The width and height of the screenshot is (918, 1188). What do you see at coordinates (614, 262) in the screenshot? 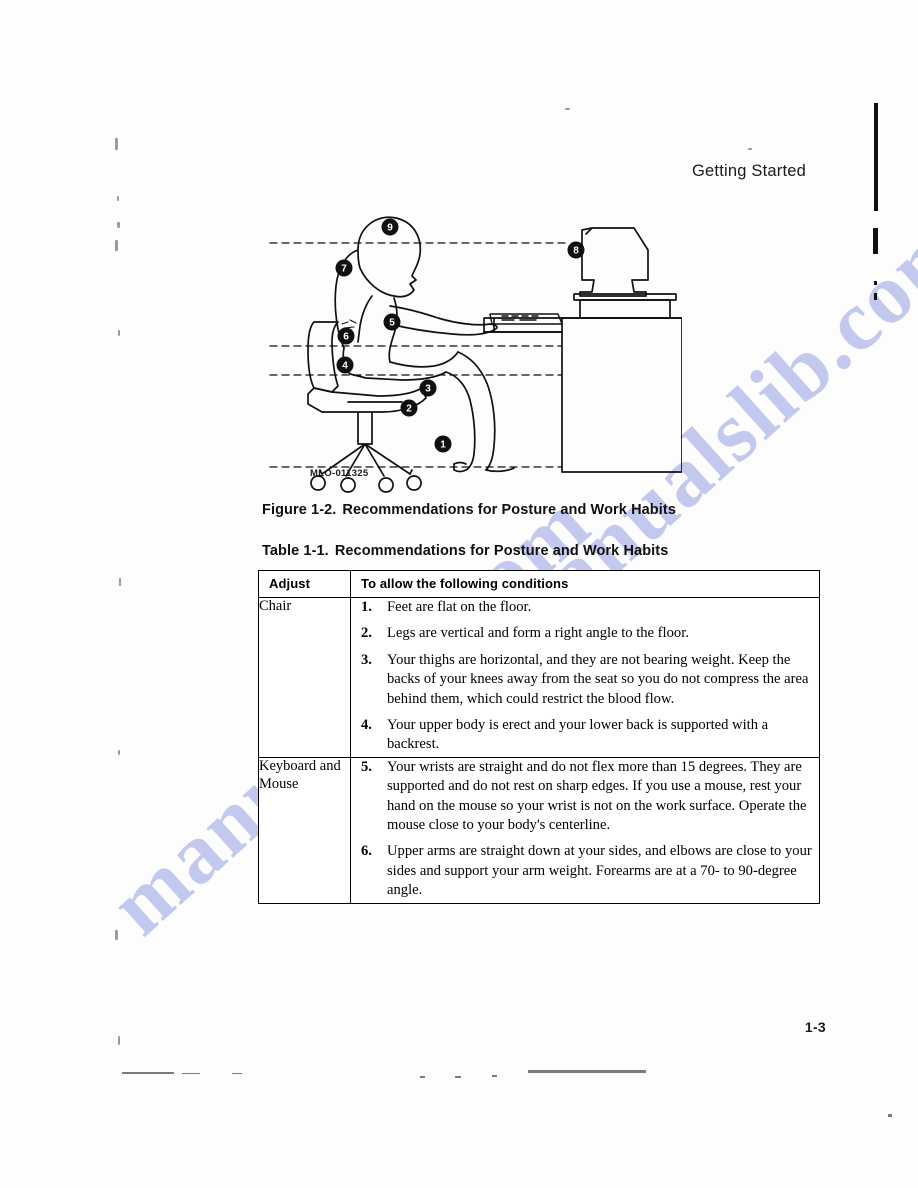
I see `monitor` at bounding box center [614, 262].